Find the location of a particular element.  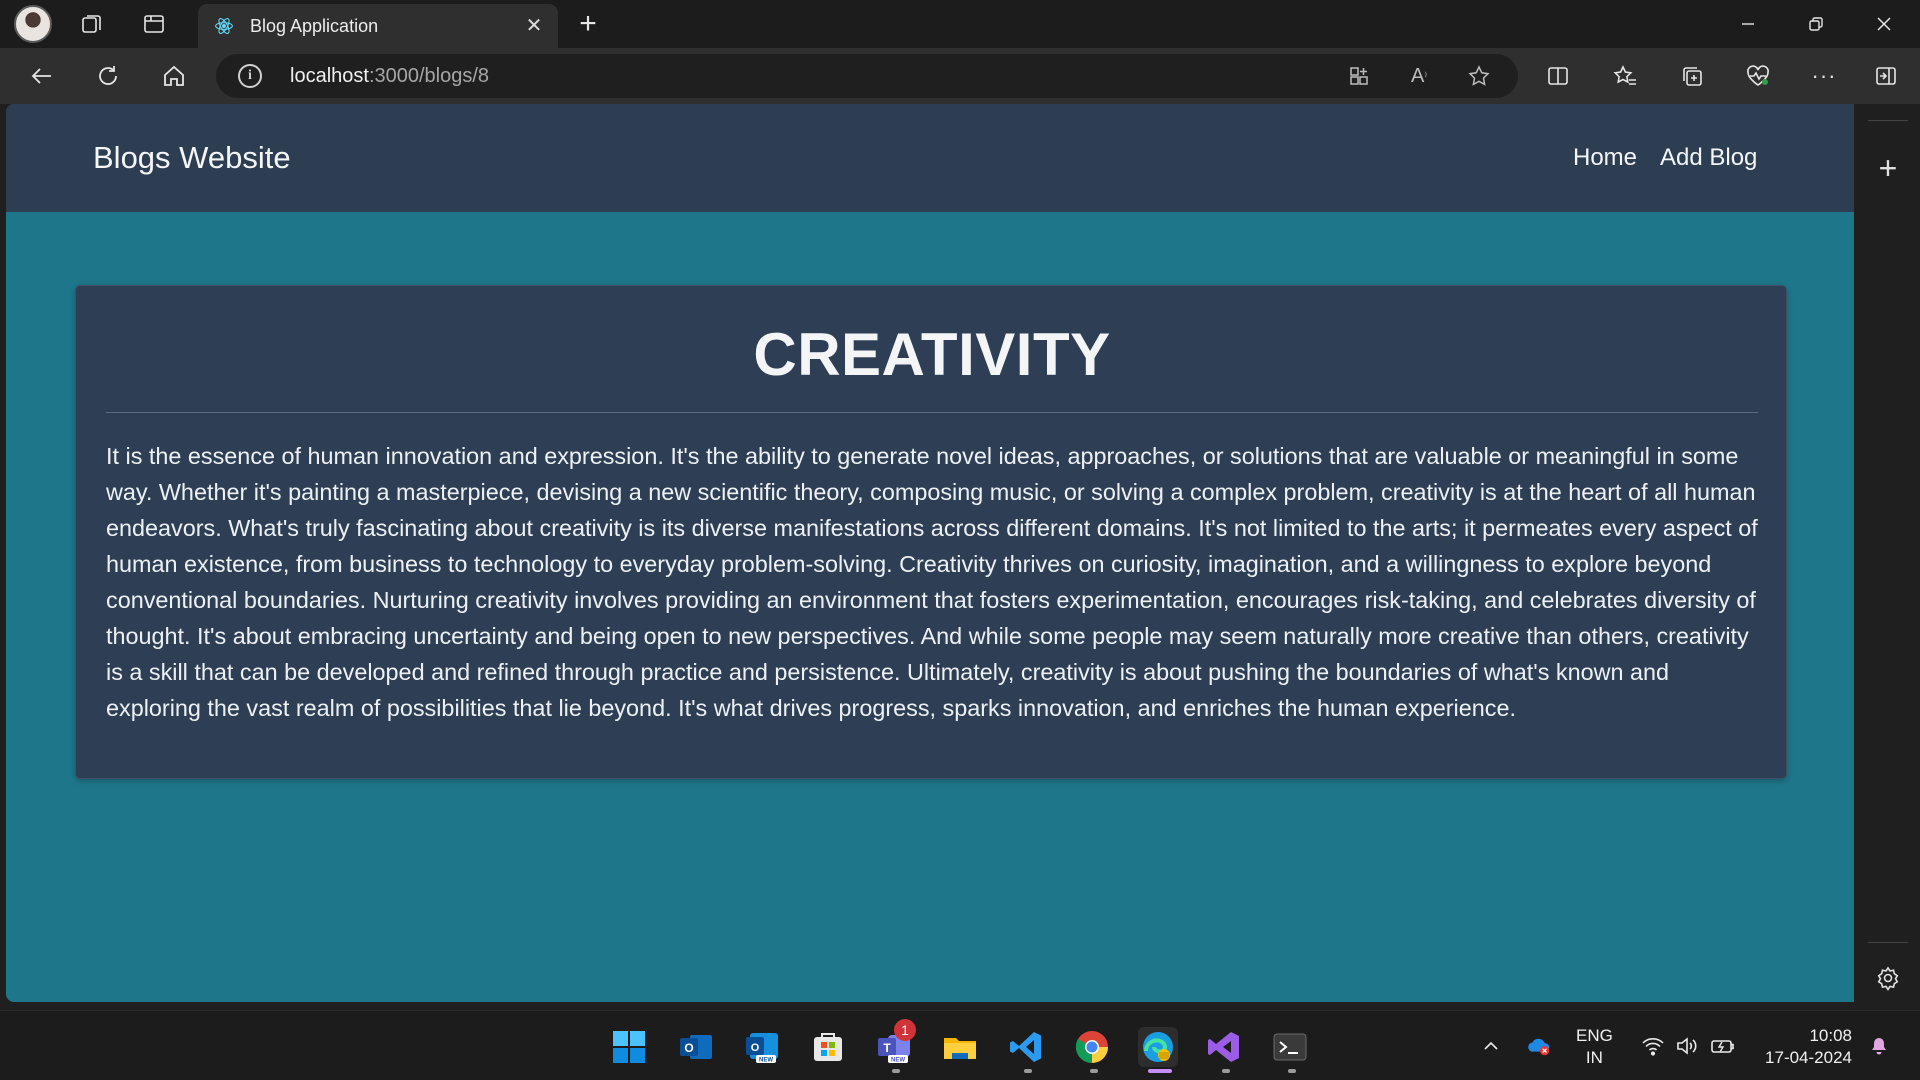

svg-text: T is located at coordinates (887, 1048).